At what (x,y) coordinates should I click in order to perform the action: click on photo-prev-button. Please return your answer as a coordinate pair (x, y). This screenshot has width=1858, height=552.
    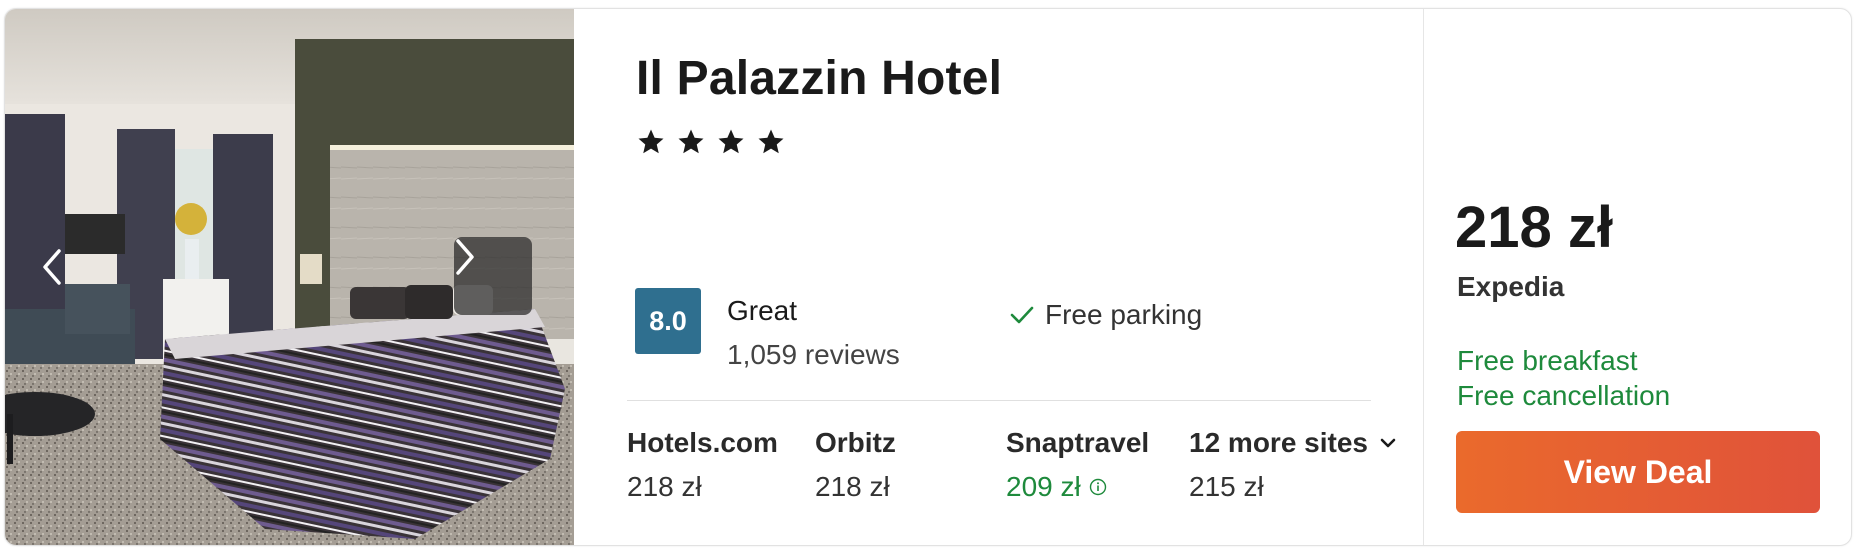
    Looking at the image, I should click on (63, 286).